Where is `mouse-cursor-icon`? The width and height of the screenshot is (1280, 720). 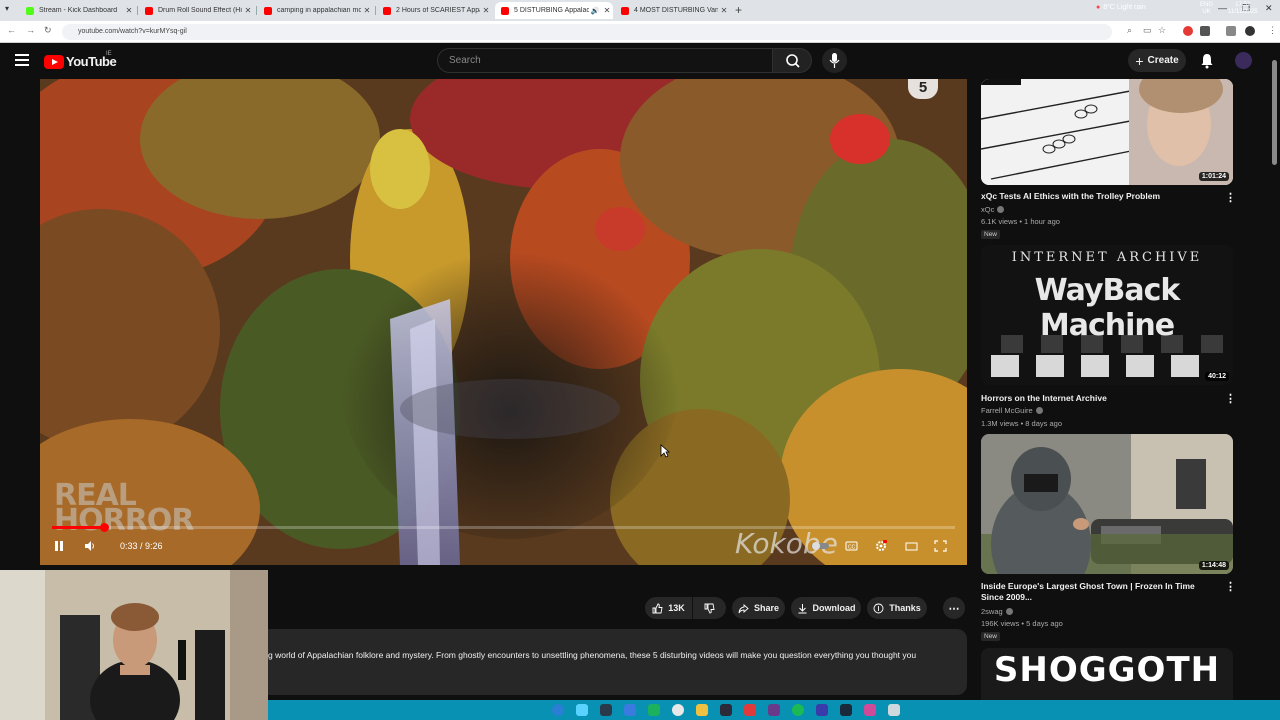
mouse-cursor-icon is located at coordinates (665, 451).